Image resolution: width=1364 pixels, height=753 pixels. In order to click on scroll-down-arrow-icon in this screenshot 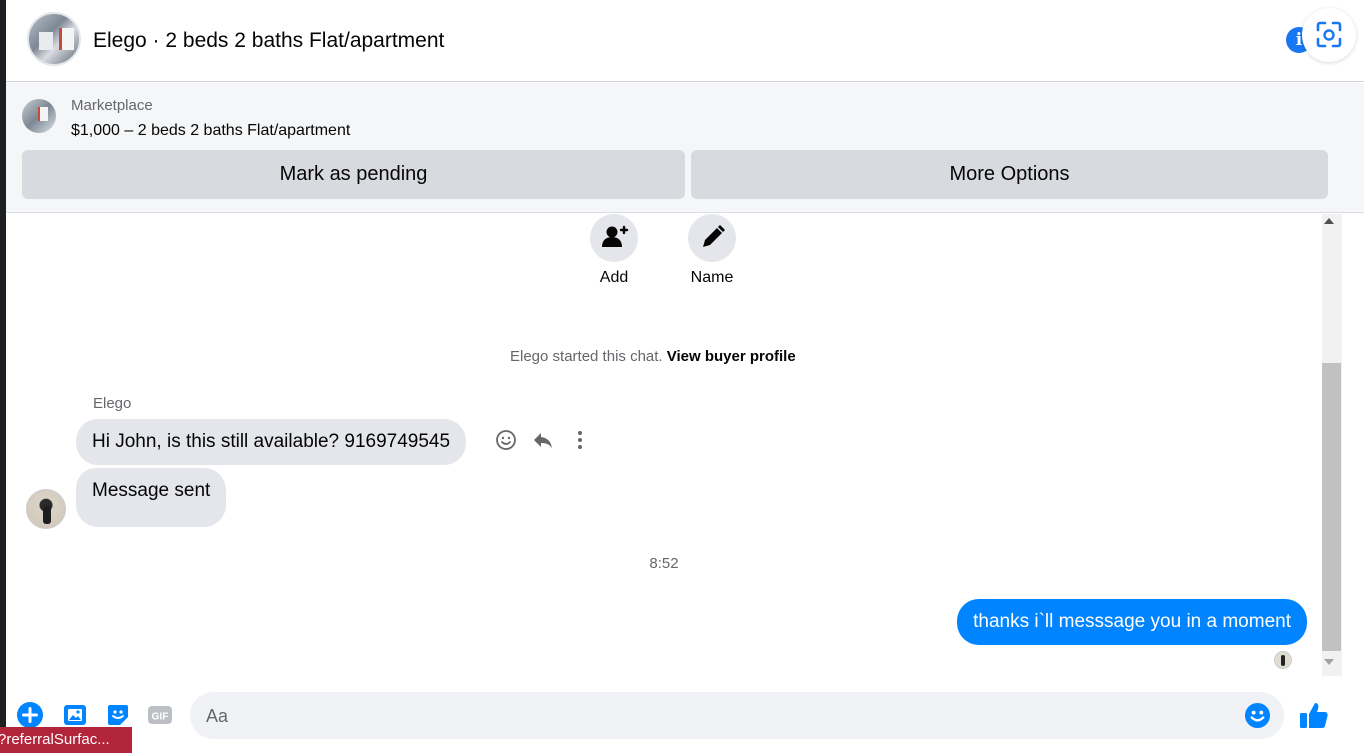, I will do `click(1329, 662)`.